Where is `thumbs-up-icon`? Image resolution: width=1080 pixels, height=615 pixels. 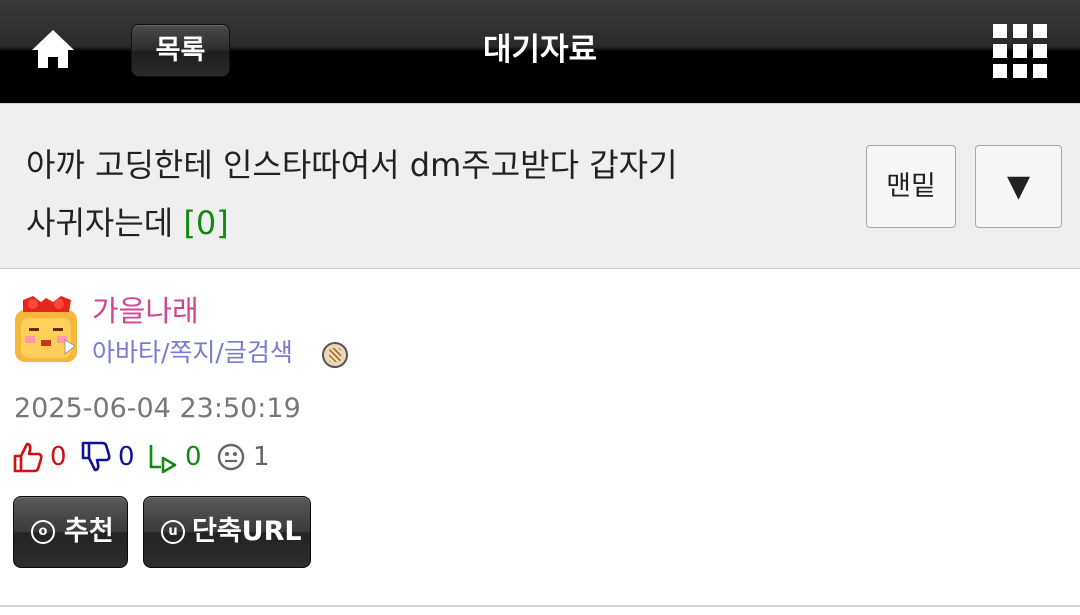
thumbs-up-icon is located at coordinates (28, 457).